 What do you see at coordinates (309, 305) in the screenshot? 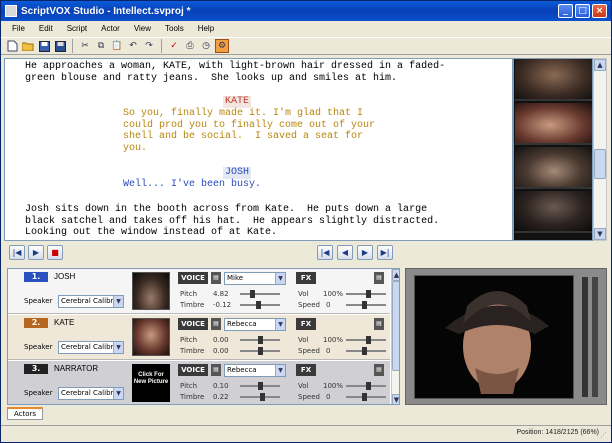
I see `speed-label: Speed` at bounding box center [309, 305].